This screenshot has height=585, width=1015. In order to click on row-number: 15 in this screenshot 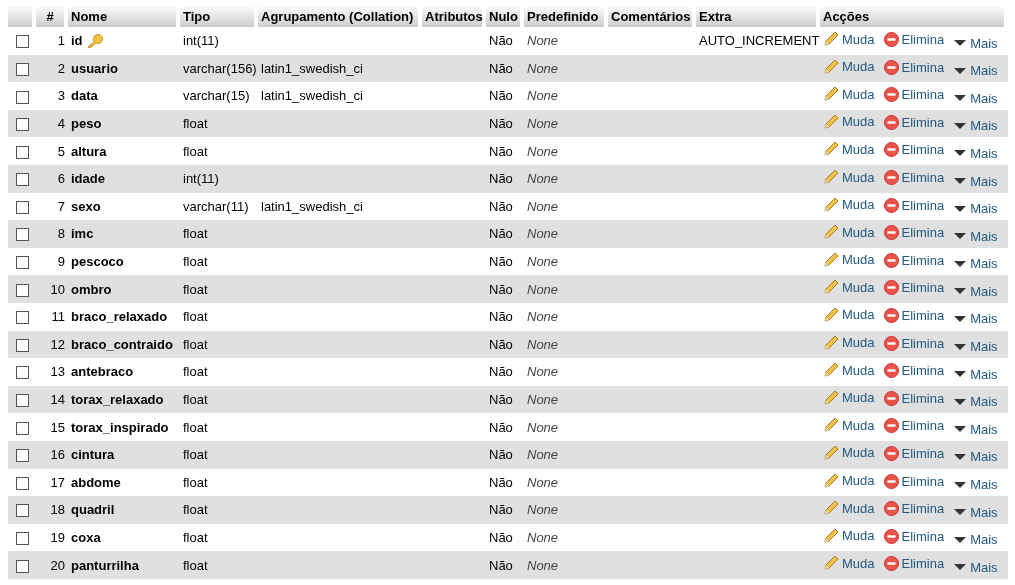, I will do `click(57, 427)`.